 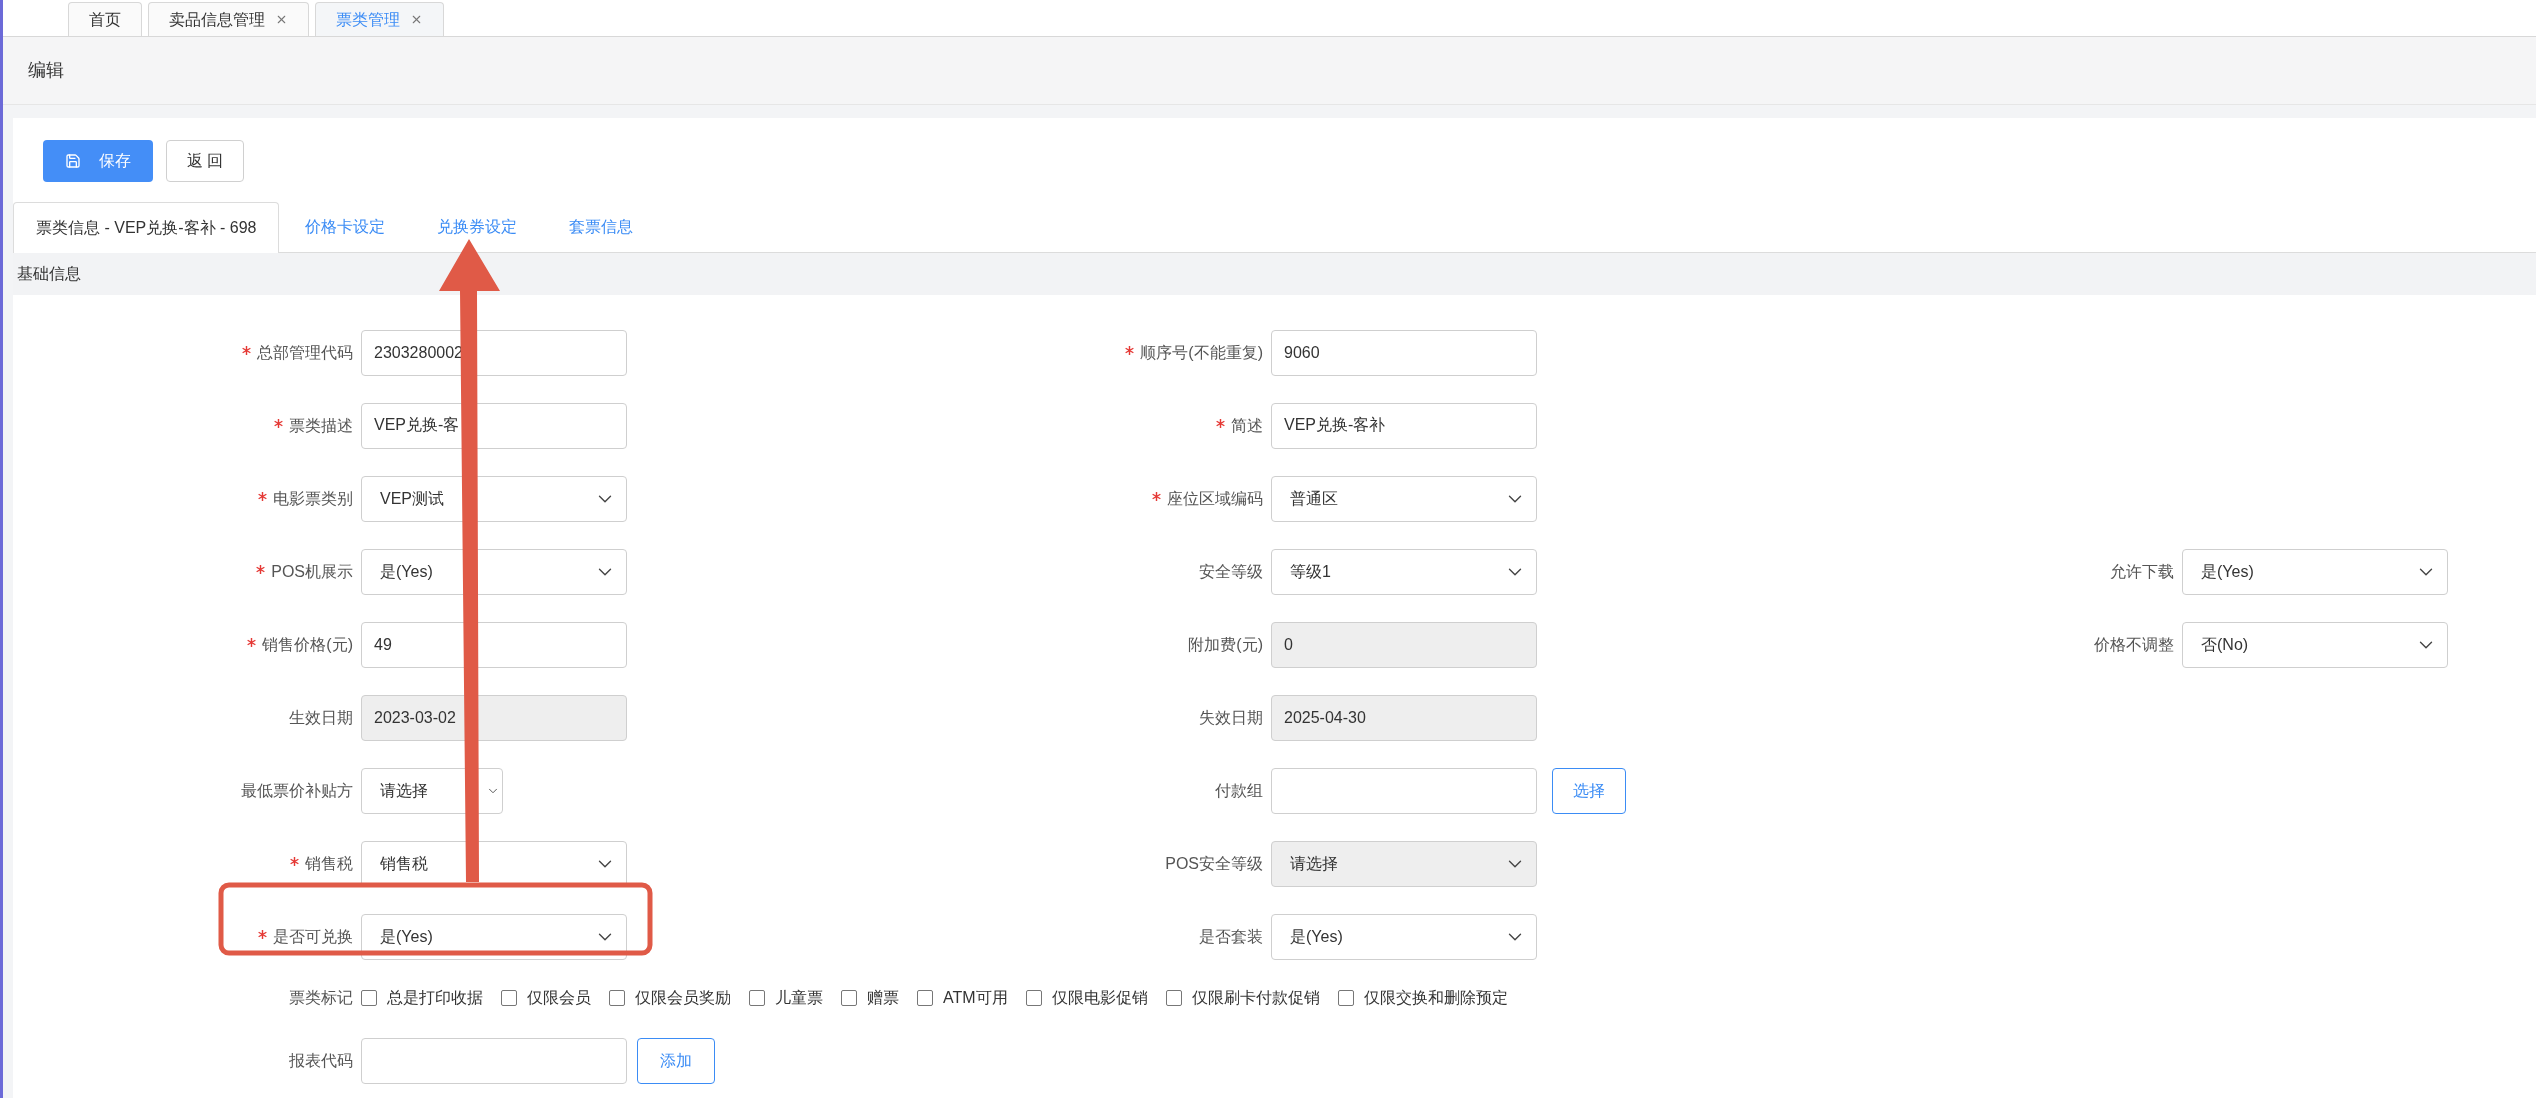 What do you see at coordinates (321, 998) in the screenshot?
I see `field-label: 票类标记` at bounding box center [321, 998].